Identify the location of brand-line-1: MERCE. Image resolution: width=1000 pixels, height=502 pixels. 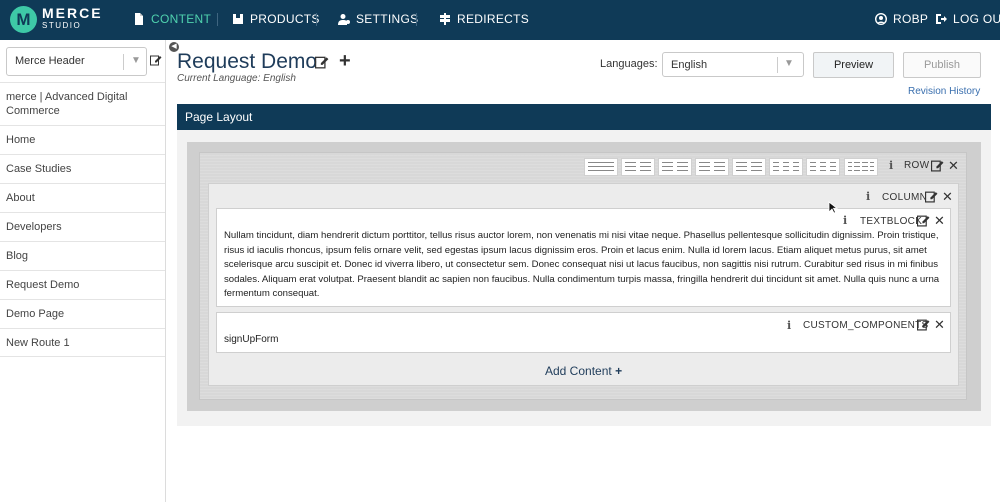
(72, 13).